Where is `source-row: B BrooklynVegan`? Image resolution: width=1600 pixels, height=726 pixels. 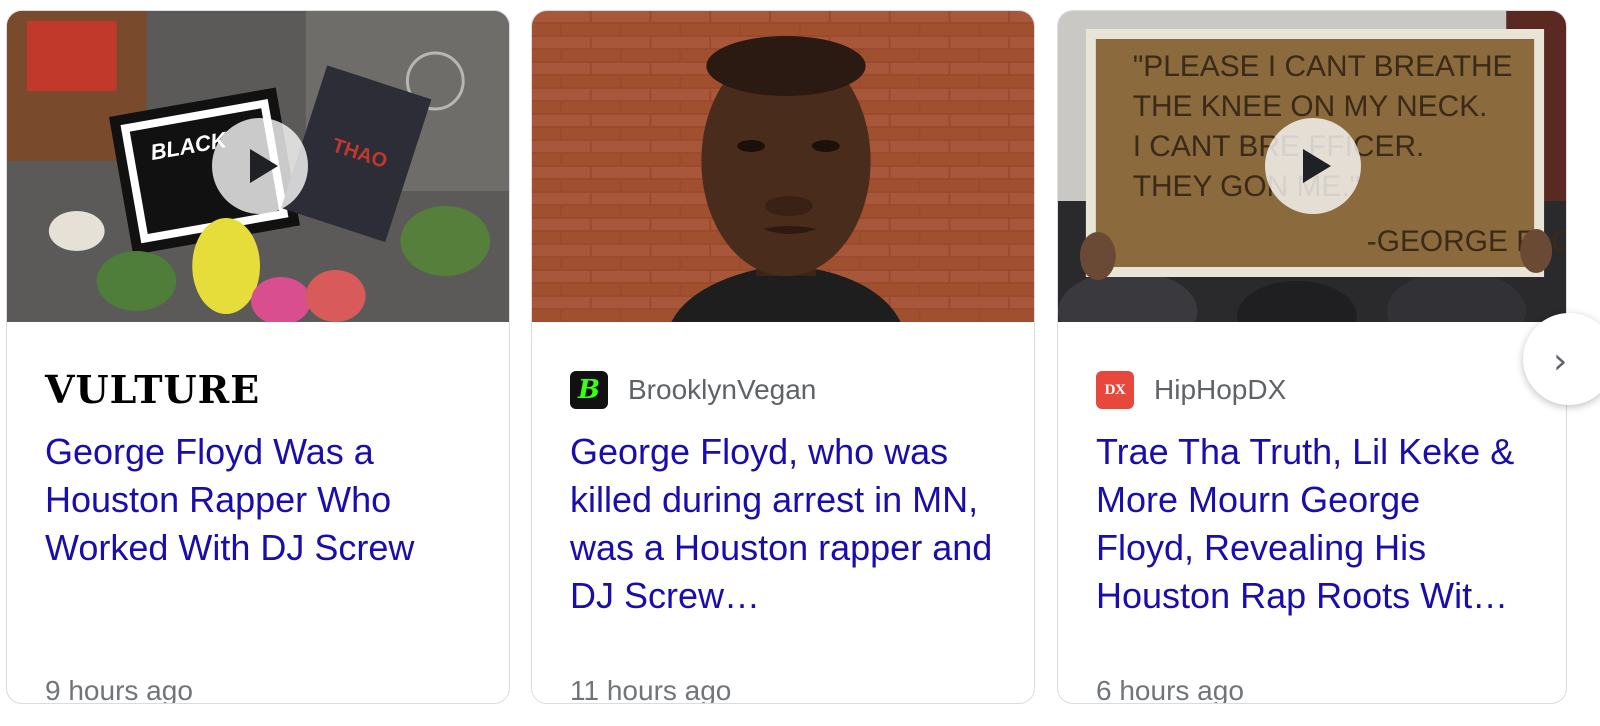 source-row: B BrooklynVegan is located at coordinates (783, 390).